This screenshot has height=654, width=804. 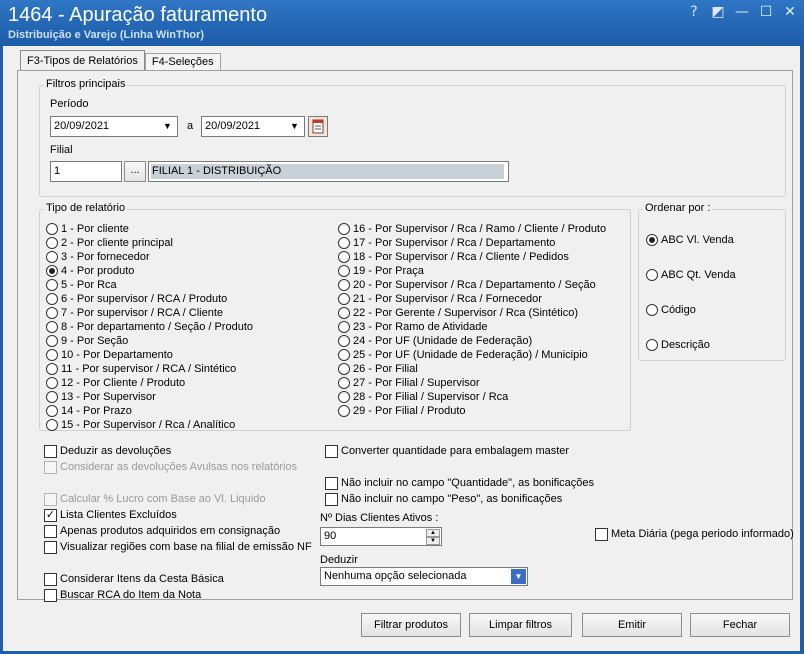 What do you see at coordinates (671, 310) in the screenshot?
I see `radio-option: Código` at bounding box center [671, 310].